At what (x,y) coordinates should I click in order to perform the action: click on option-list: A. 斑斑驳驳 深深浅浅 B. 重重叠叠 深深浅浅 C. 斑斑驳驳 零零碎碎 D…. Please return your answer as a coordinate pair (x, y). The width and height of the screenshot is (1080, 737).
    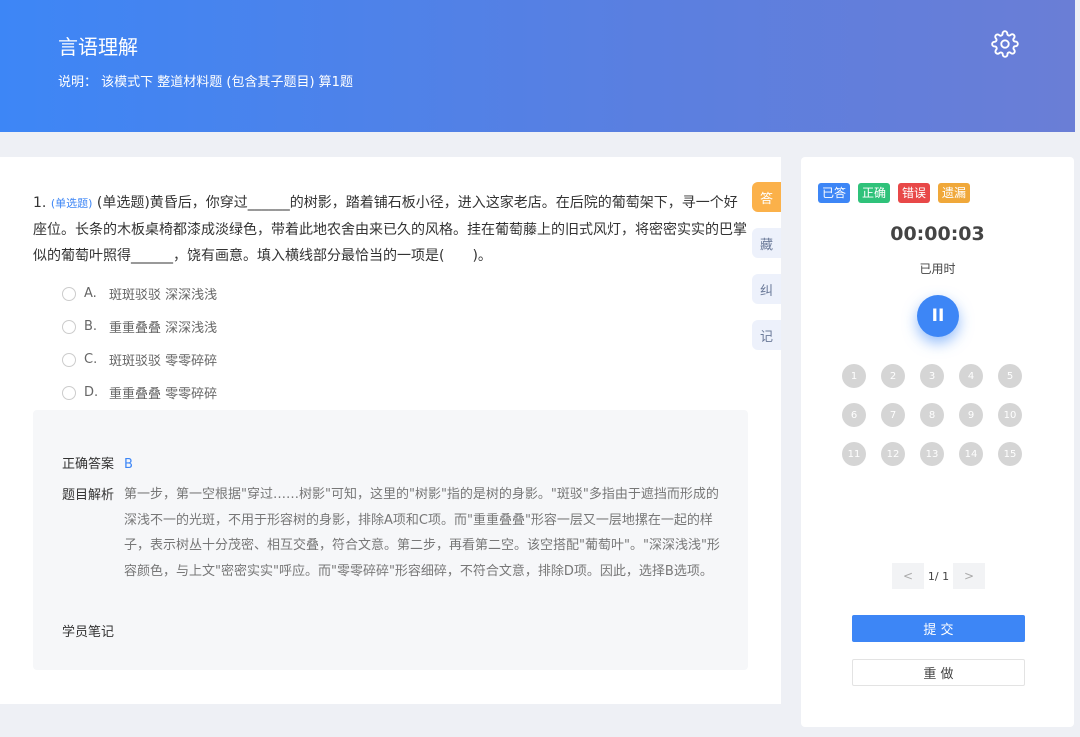
    Looking at the image, I should click on (139, 343).